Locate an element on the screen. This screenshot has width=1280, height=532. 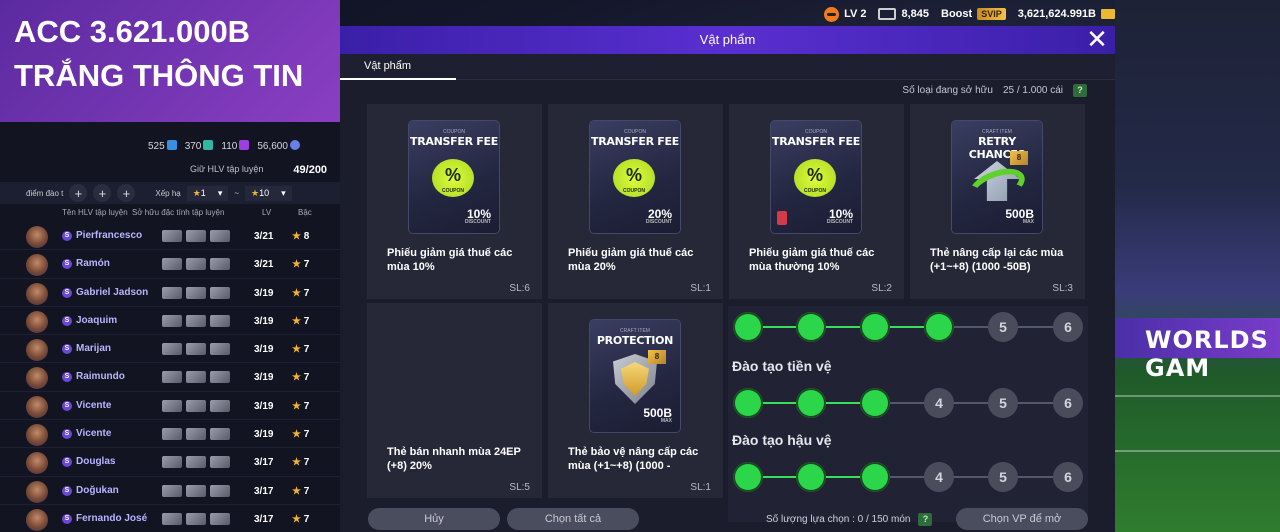
grade-badge-icon: 8 is located at coordinates (657, 357).